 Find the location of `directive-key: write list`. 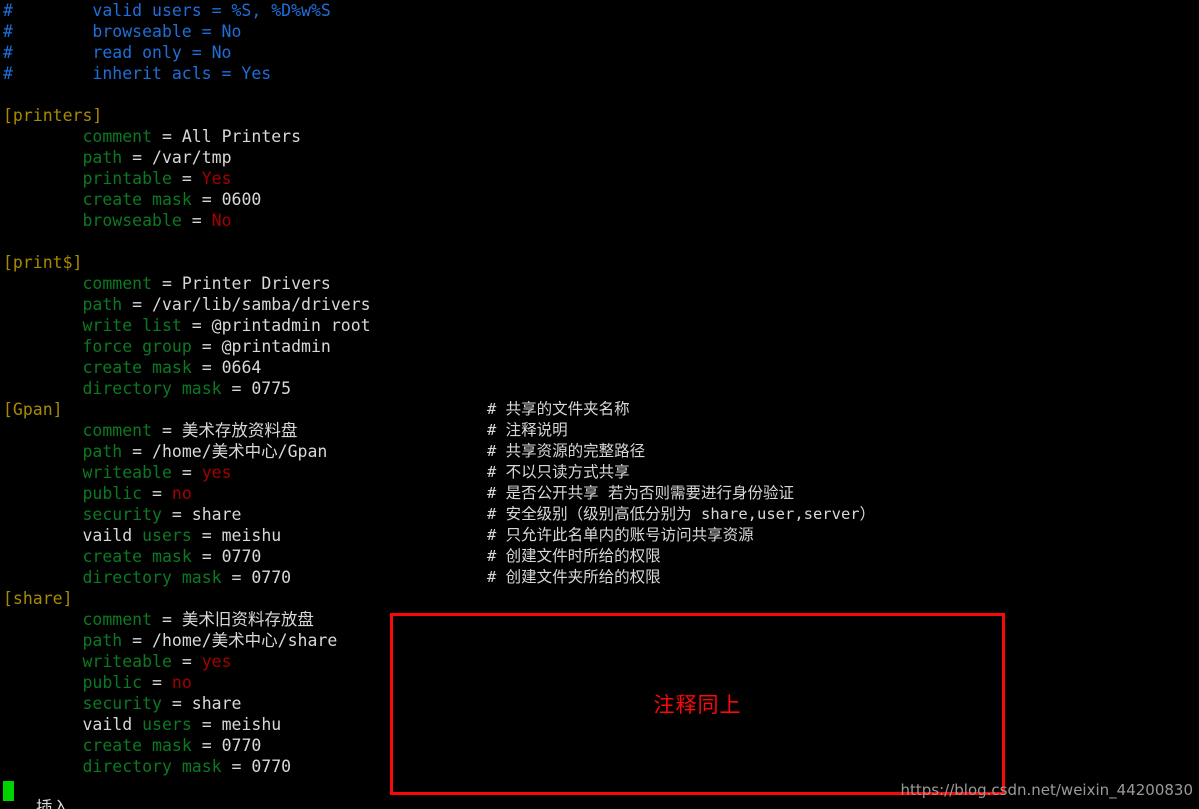

directive-key: write list is located at coordinates (132, 325).